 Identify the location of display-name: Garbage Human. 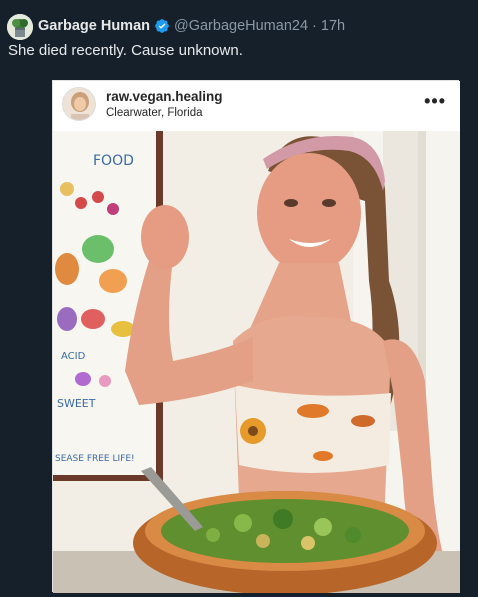
(94, 26).